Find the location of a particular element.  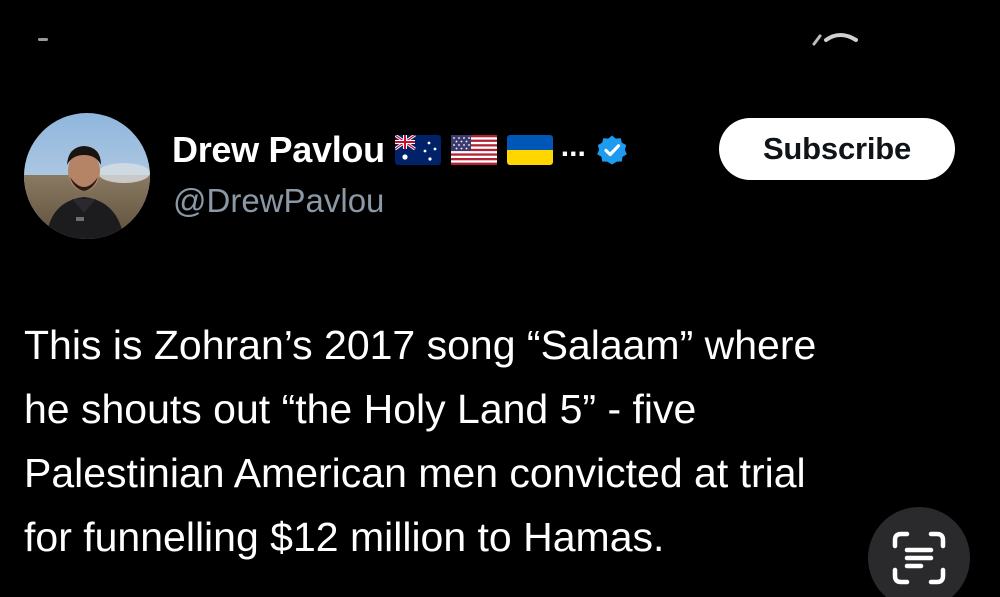

usa-flag-icon is located at coordinates (473, 150).